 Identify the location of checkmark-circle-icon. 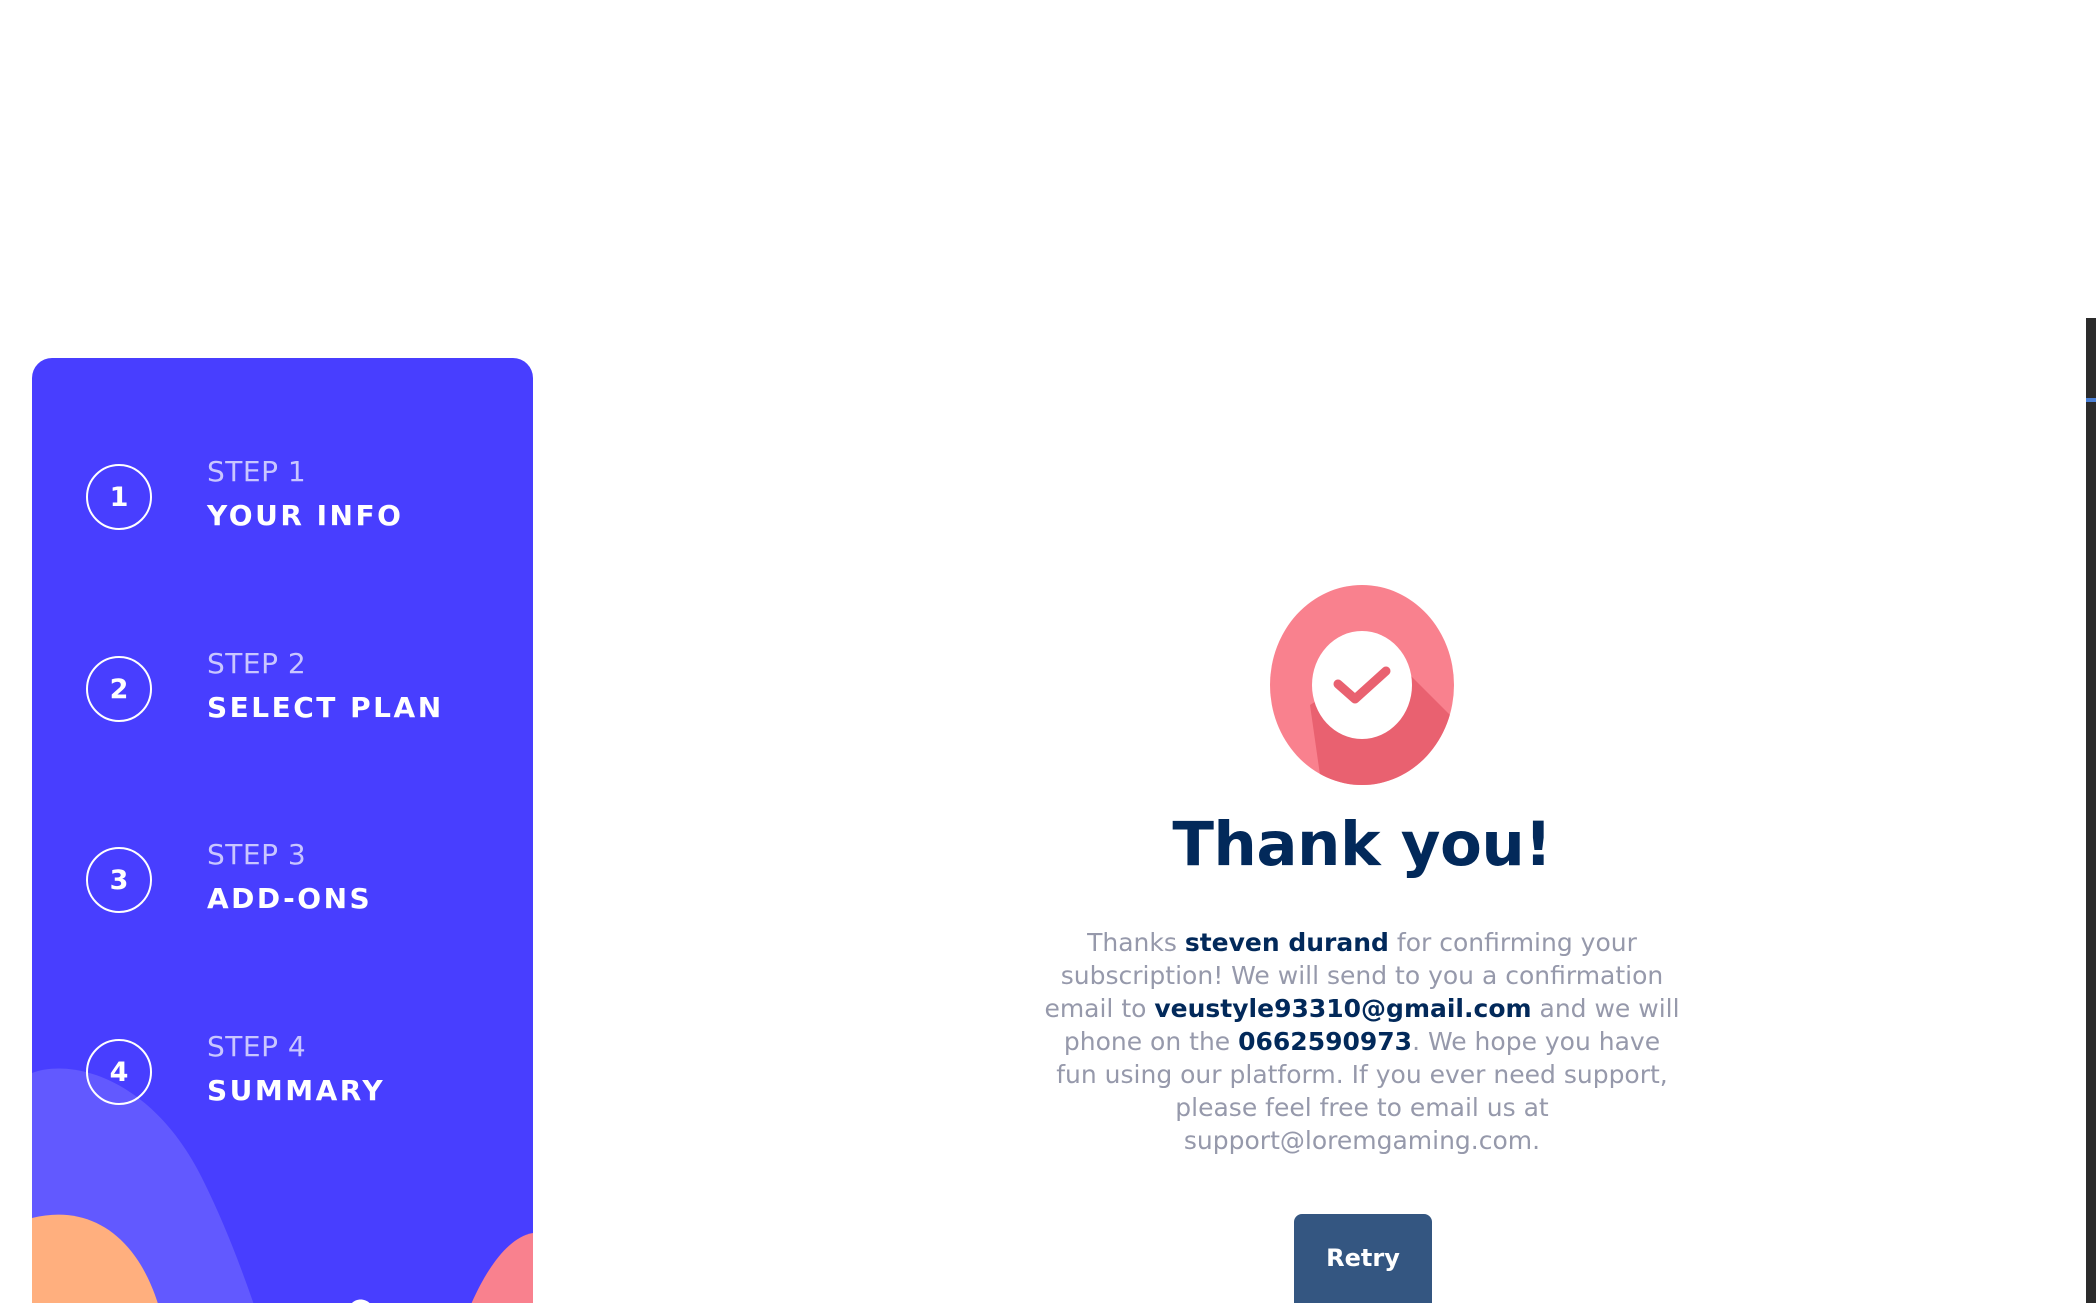
(1362, 685).